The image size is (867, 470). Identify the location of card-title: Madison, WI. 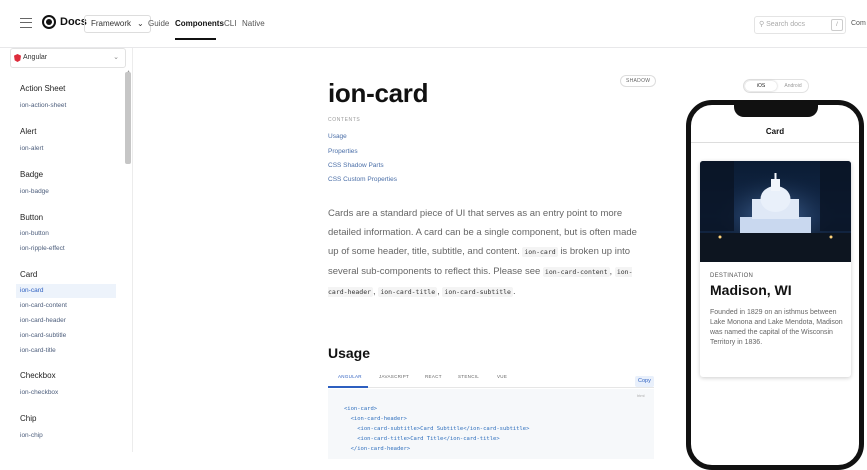
(751, 290).